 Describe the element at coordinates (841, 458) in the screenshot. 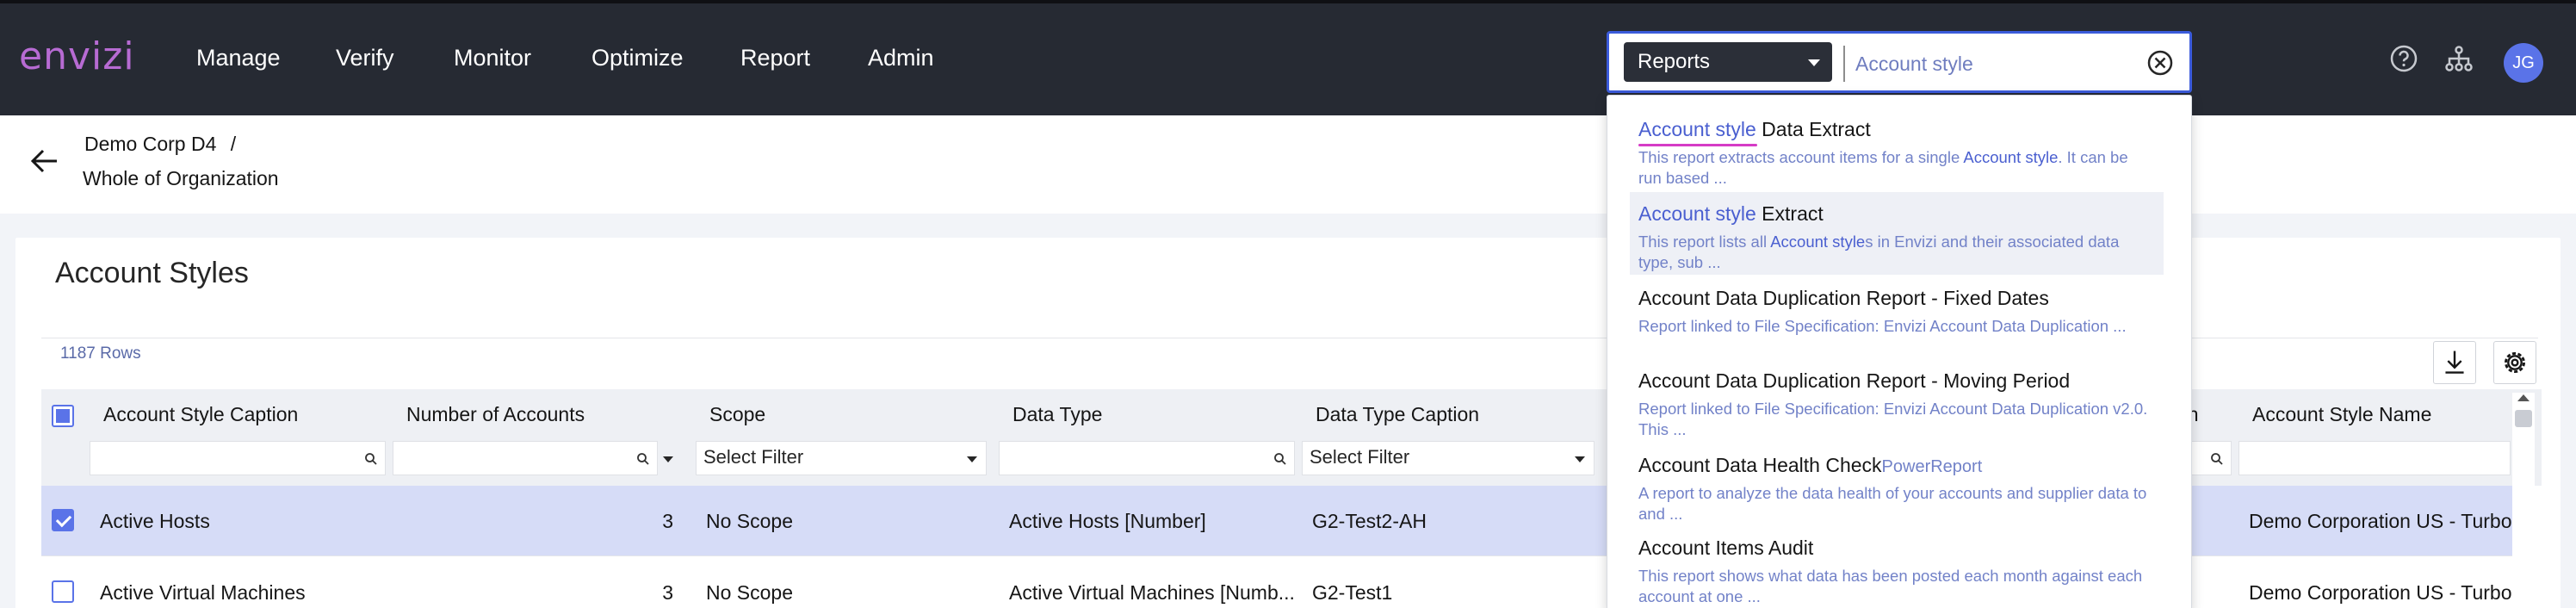

I see `filter-scope-select: Select Filter` at that location.